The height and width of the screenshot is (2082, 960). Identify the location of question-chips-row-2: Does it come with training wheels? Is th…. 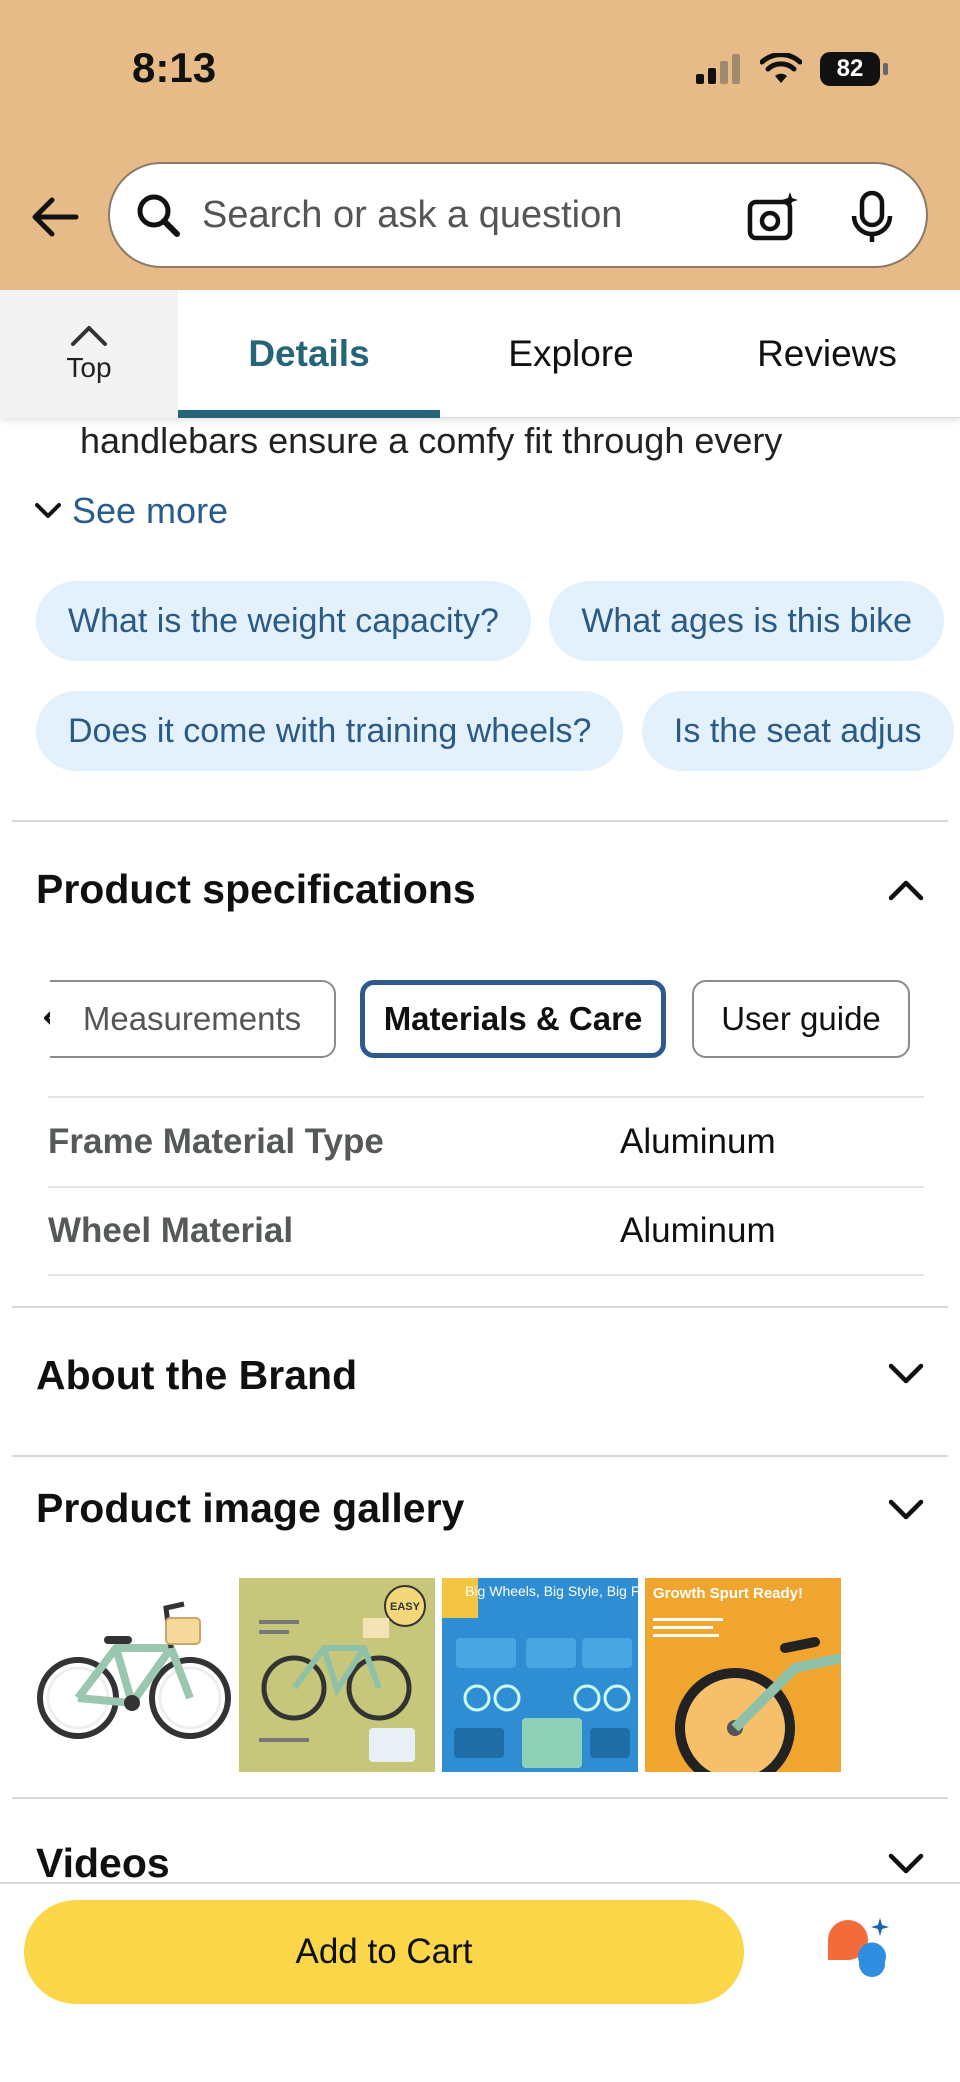
(498, 731).